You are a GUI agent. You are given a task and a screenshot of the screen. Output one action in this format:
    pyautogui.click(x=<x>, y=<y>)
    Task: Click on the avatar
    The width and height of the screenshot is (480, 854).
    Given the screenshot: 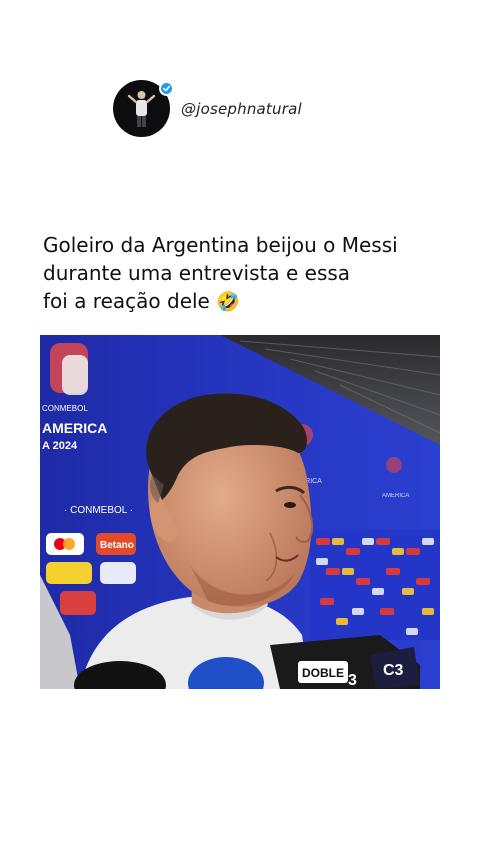 What is the action you would take?
    pyautogui.click(x=143, y=108)
    